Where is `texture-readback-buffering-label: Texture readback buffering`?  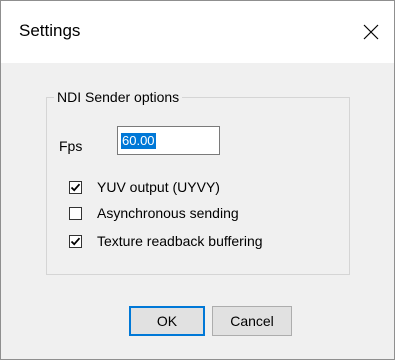 texture-readback-buffering-label: Texture readback buffering is located at coordinates (180, 241).